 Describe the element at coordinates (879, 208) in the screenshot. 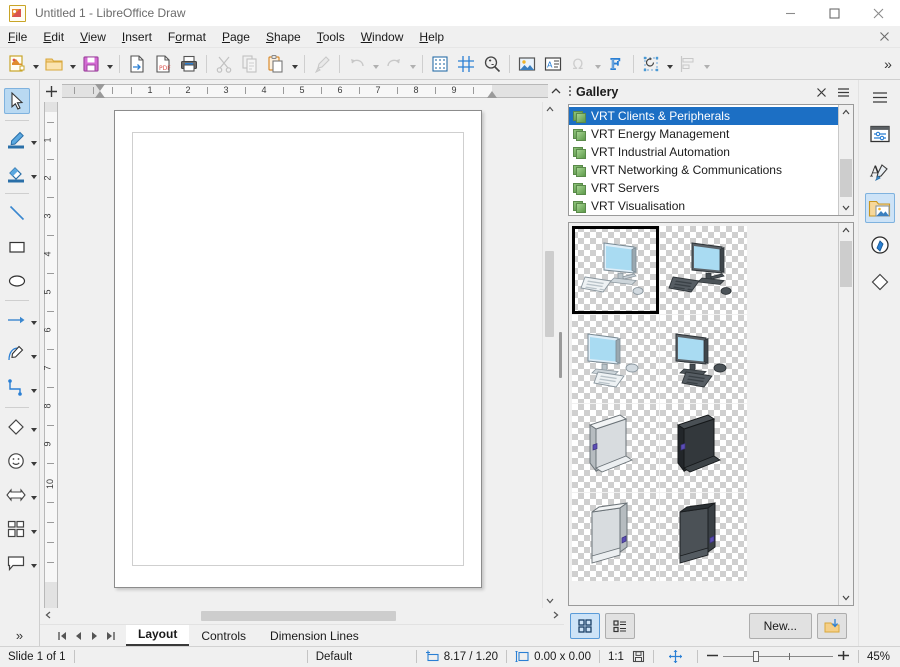

I see `gallery-folder-icon` at that location.